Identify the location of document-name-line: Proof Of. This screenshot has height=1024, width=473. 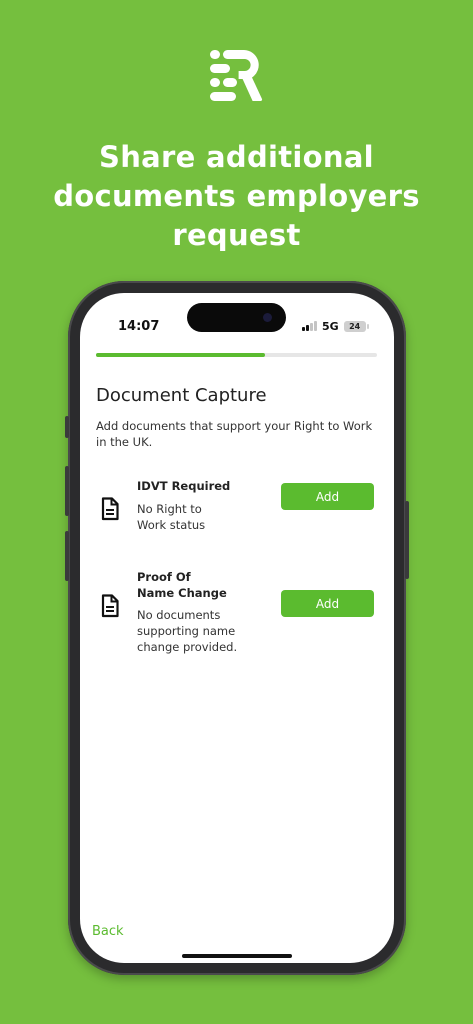
(164, 577).